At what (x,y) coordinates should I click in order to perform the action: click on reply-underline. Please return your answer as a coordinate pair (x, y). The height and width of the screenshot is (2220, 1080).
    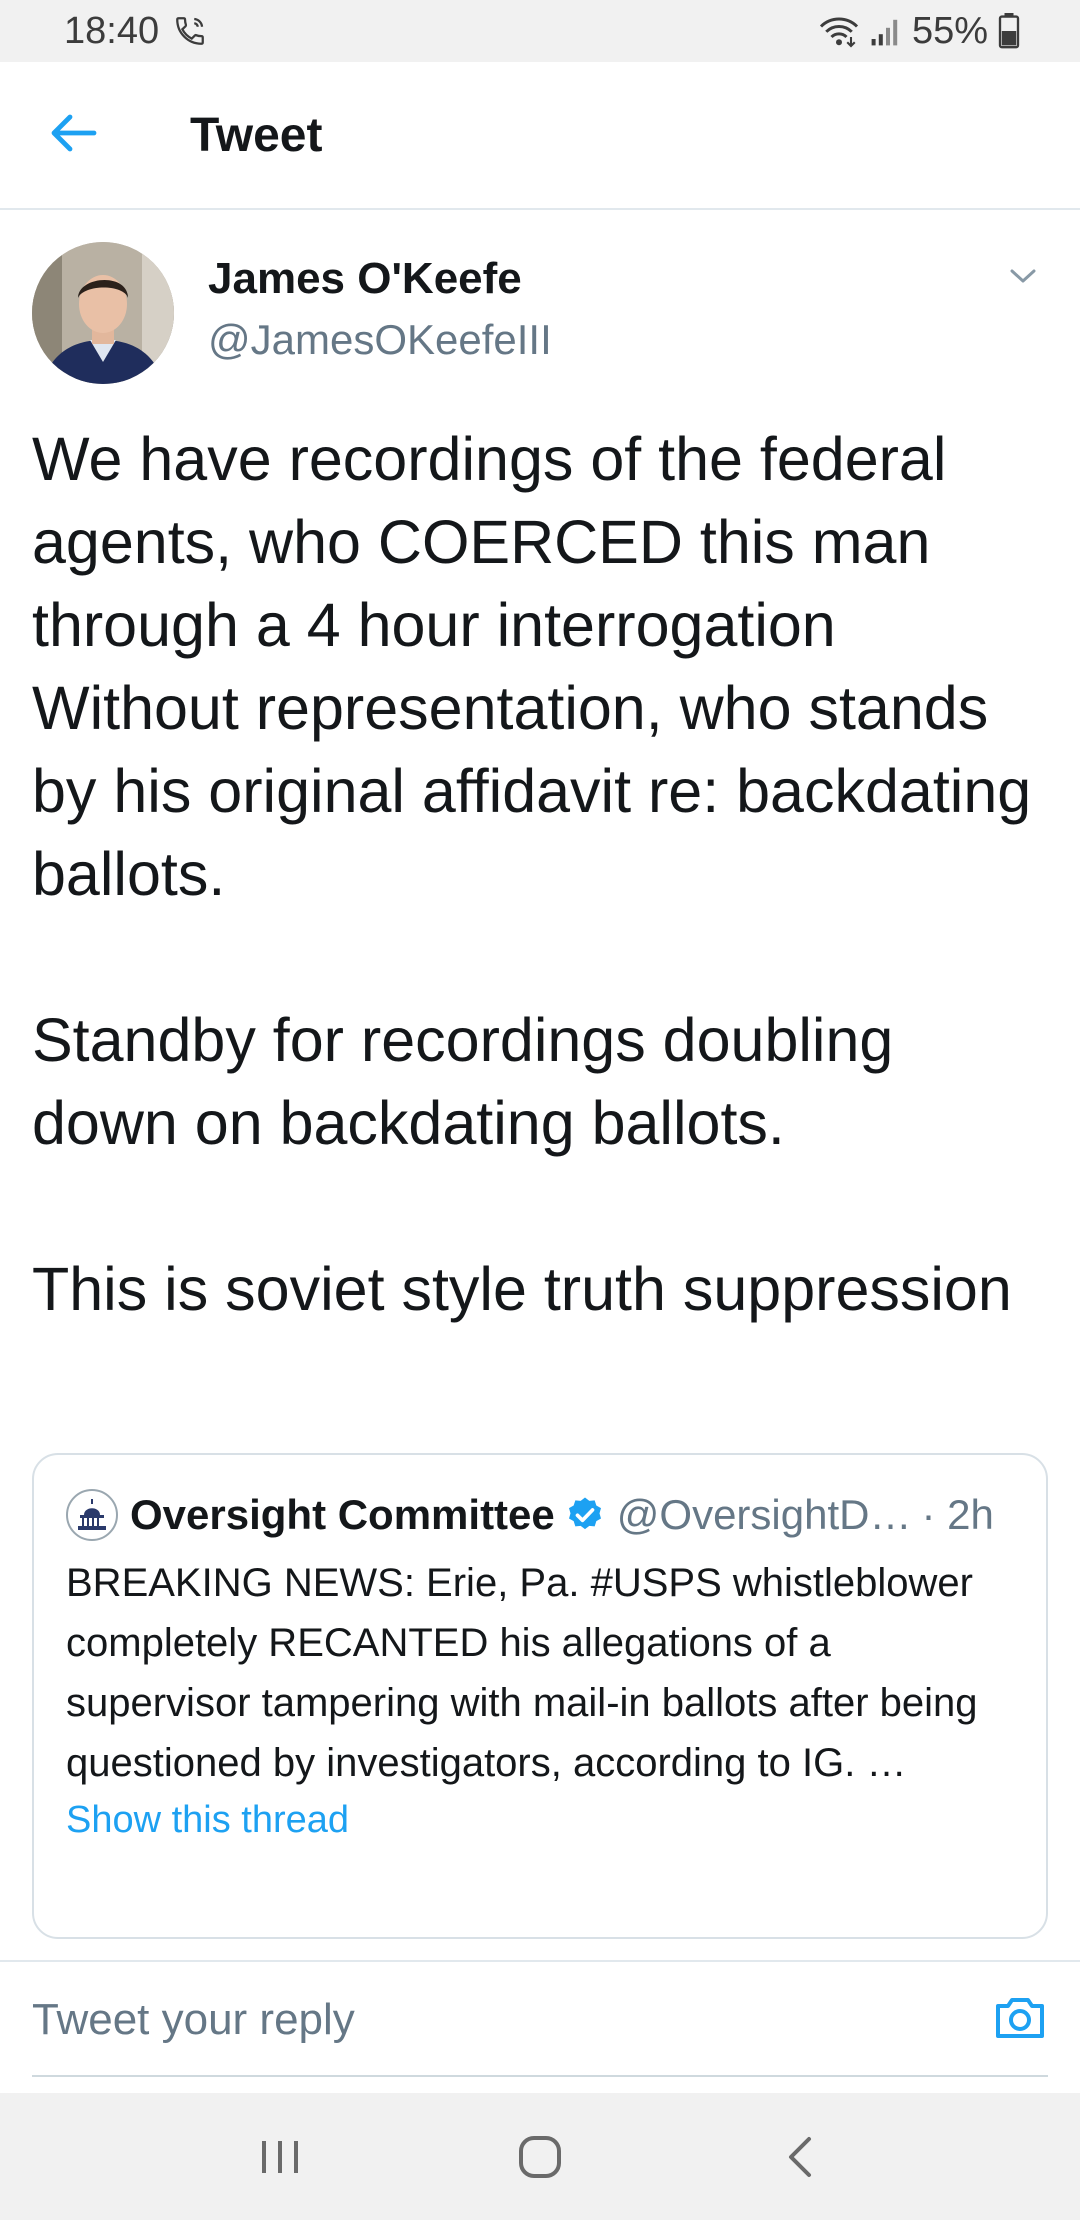
    Looking at the image, I should click on (540, 2076).